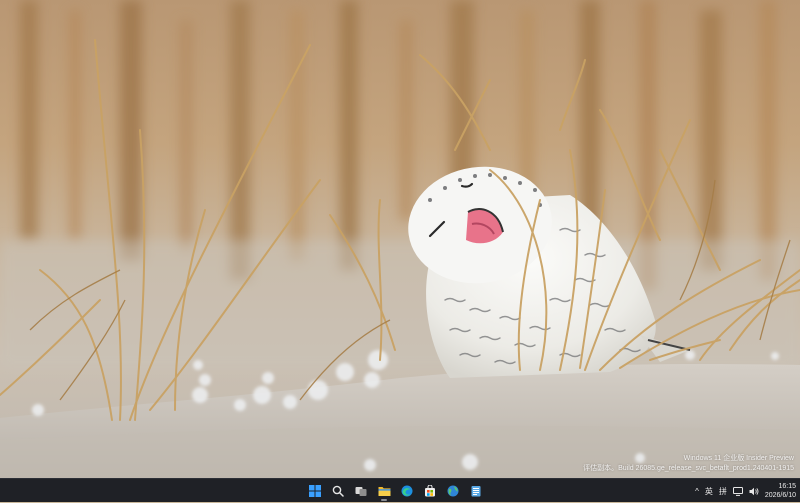  Describe the element at coordinates (709, 491) in the screenshot. I see `input-language-indicator: 英` at that location.